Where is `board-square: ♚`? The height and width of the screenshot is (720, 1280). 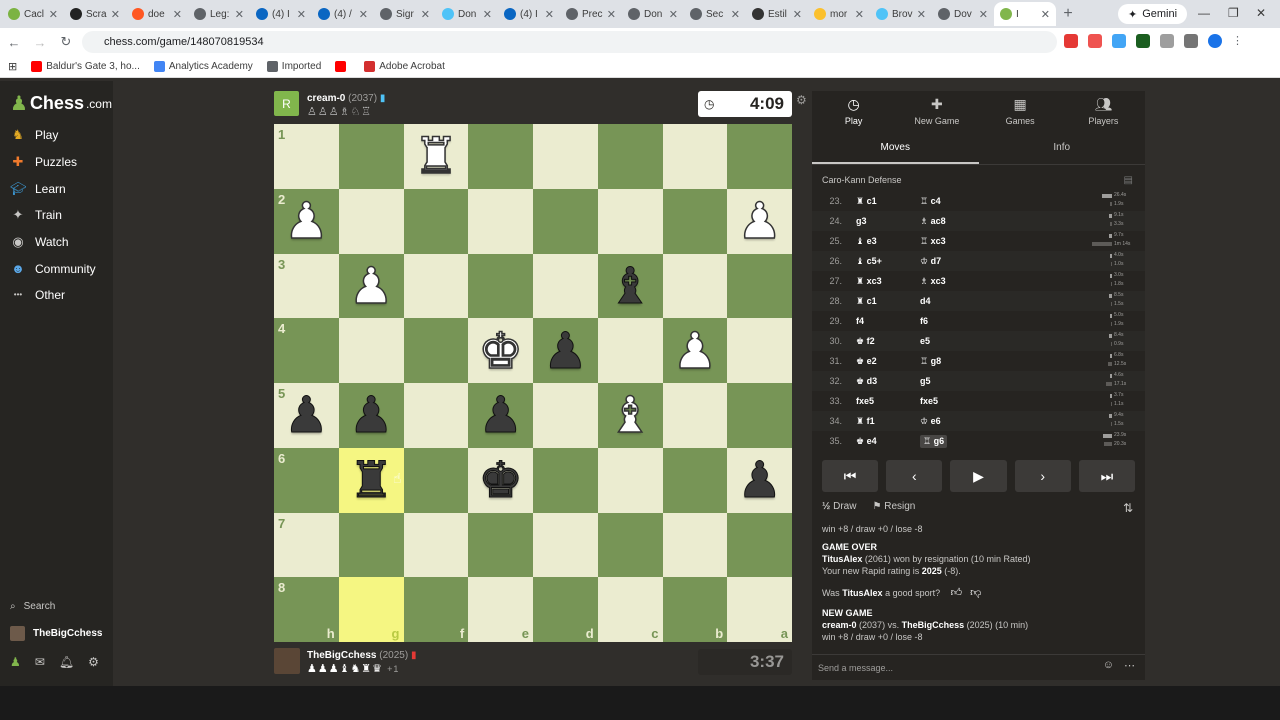
board-square: ♚ is located at coordinates (500, 480).